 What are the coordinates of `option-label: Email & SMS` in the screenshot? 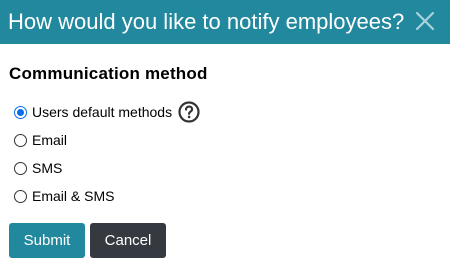 It's located at (73, 196).